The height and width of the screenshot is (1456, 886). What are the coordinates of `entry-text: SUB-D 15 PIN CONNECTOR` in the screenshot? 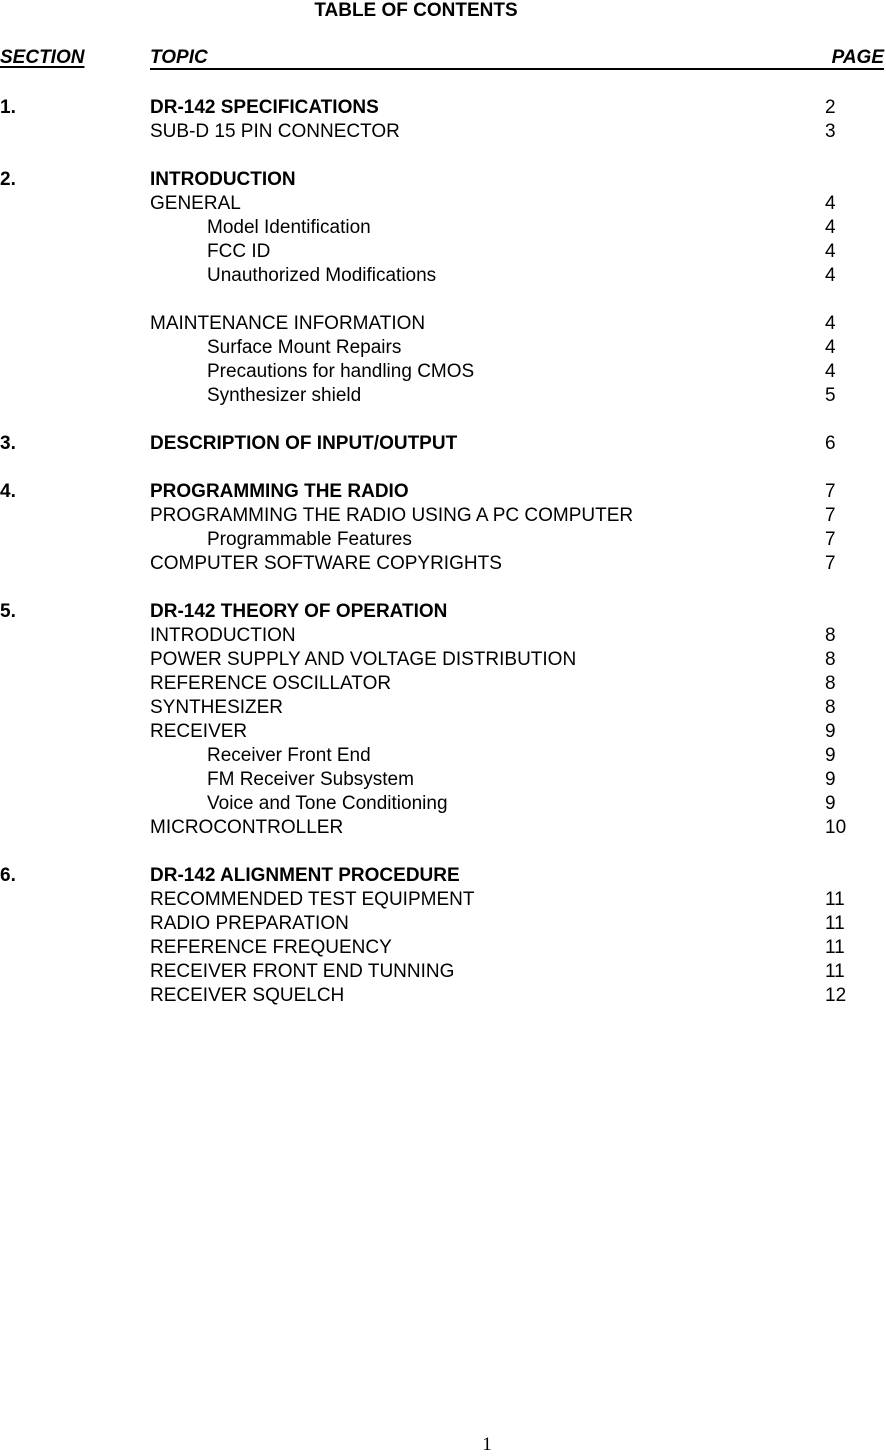 It's located at (275, 132).